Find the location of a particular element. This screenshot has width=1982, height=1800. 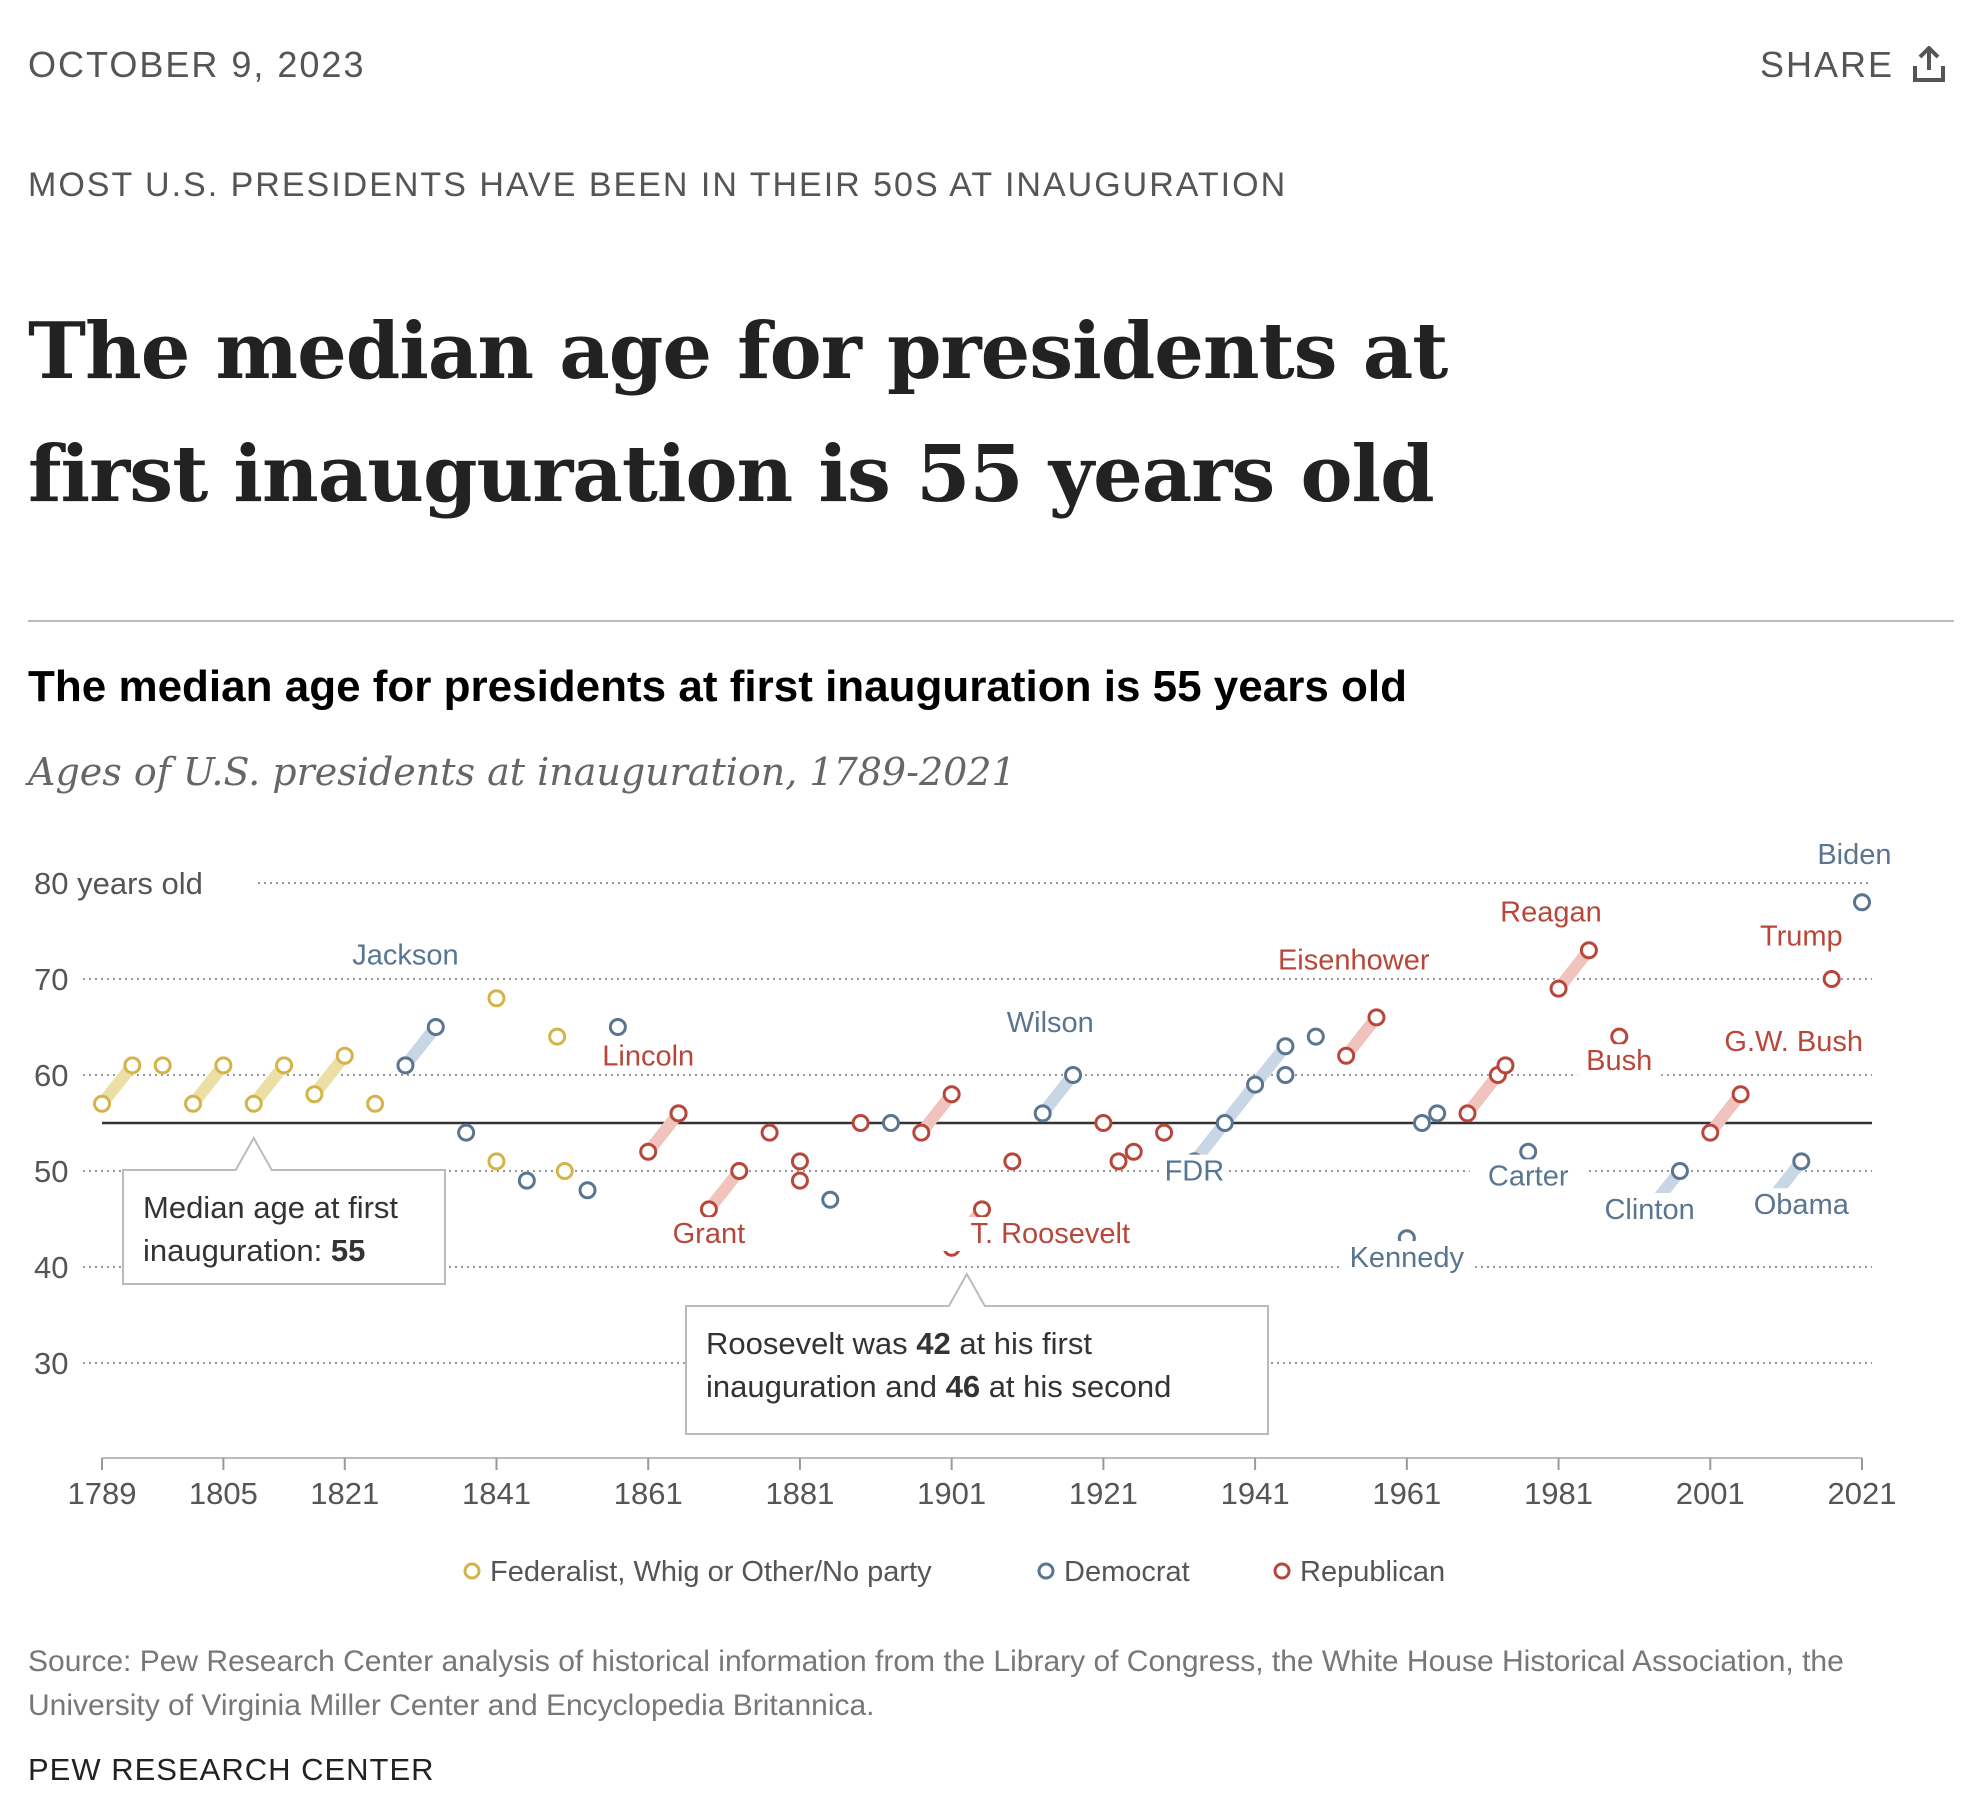

callout-span: 46 is located at coordinates (963, 1386).